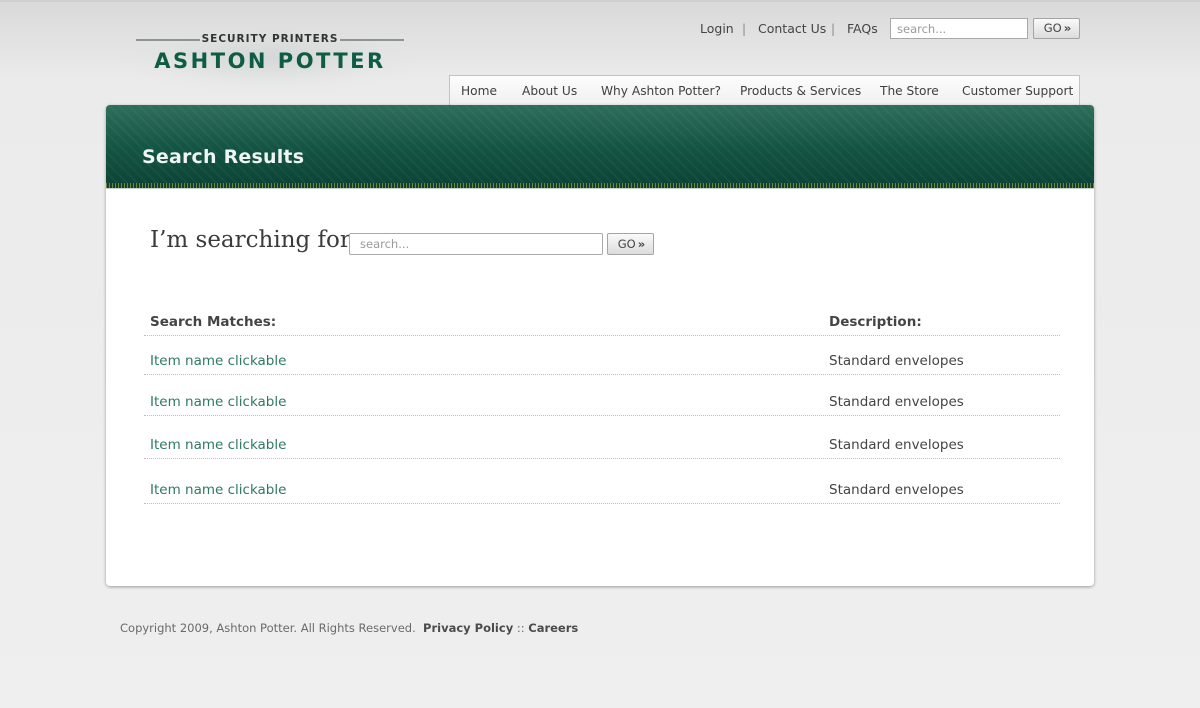  I want to click on banner-stripe, so click(600, 186).